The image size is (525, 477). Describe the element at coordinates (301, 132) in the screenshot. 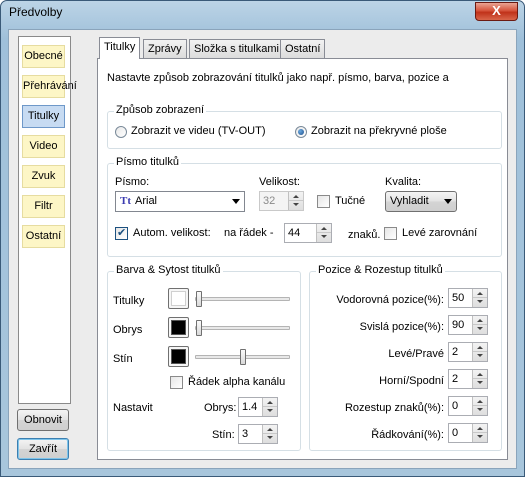

I see `display-overlay-radio` at that location.